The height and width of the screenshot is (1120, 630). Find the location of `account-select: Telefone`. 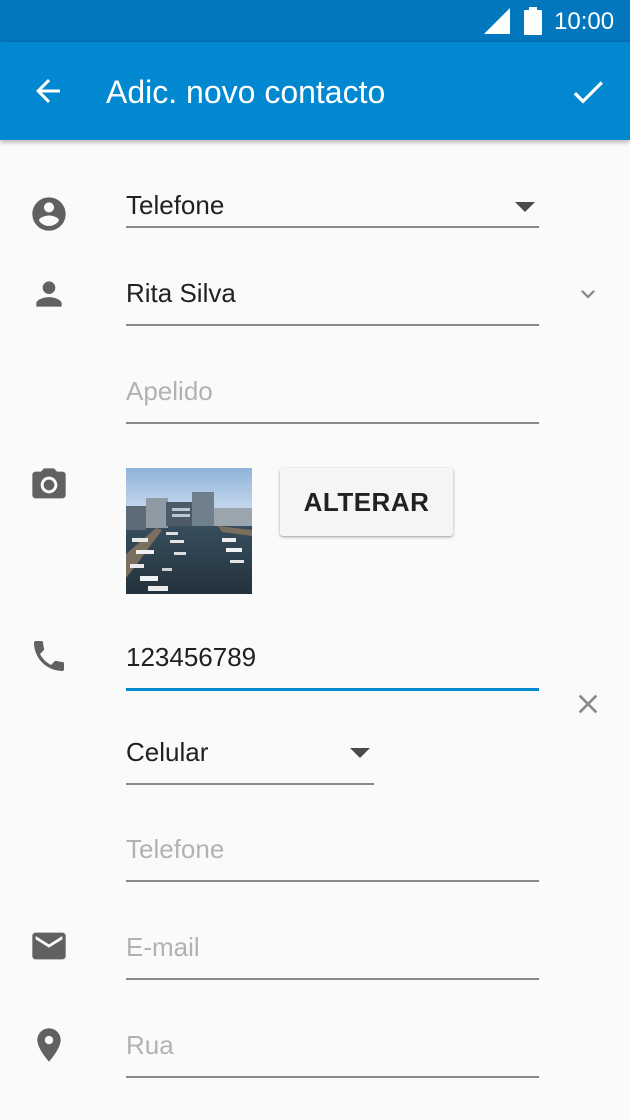

account-select: Telefone is located at coordinates (332, 208).